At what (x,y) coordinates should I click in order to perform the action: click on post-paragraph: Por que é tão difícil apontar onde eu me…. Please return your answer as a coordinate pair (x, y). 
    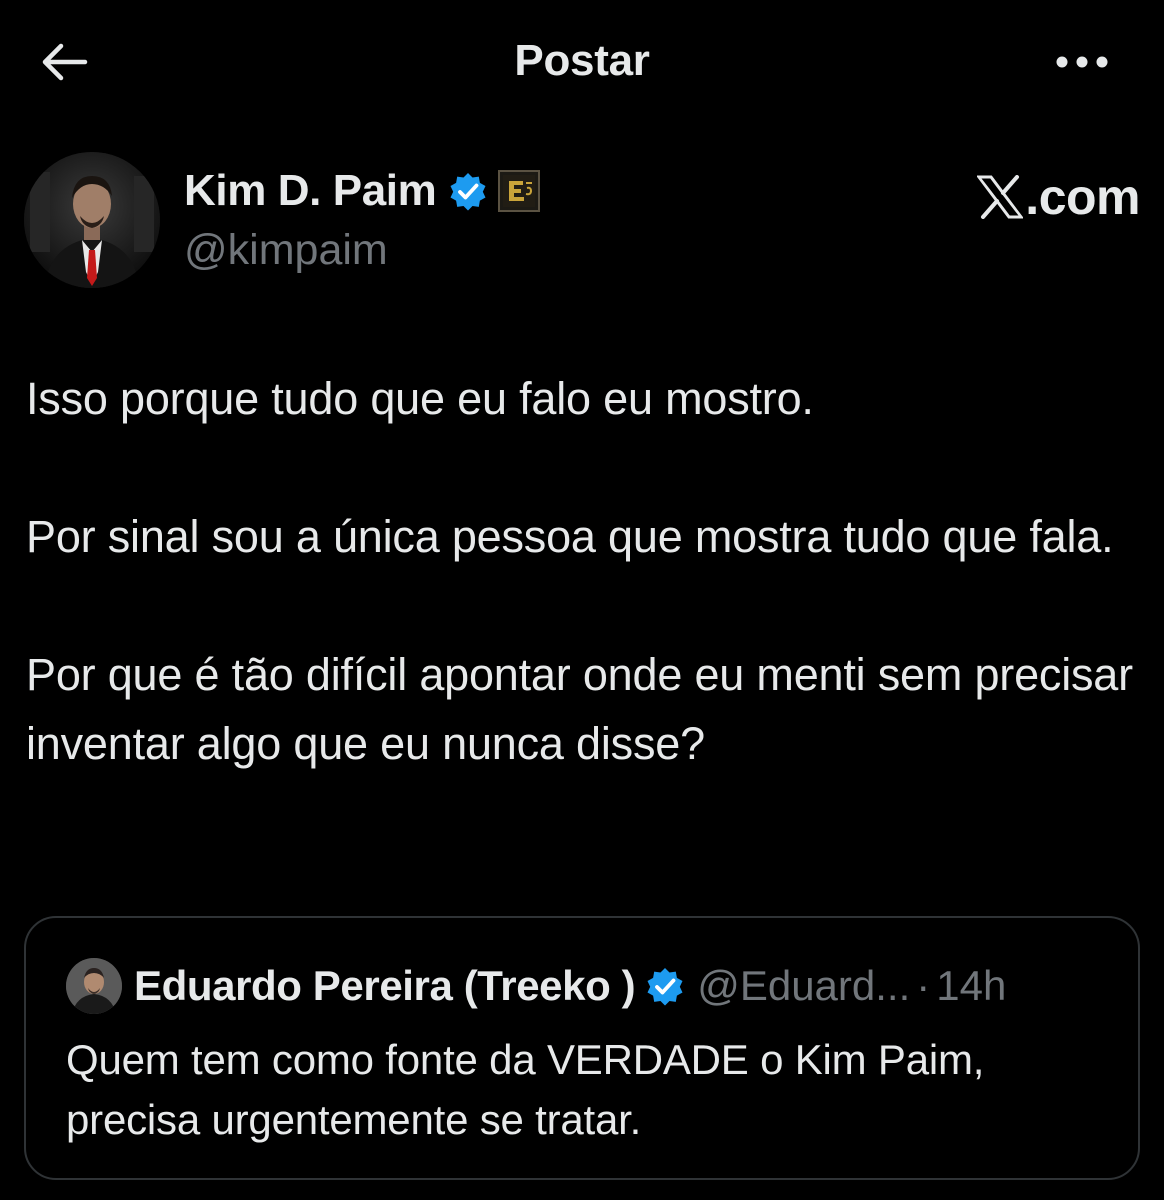
    Looking at the image, I should click on (579, 709).